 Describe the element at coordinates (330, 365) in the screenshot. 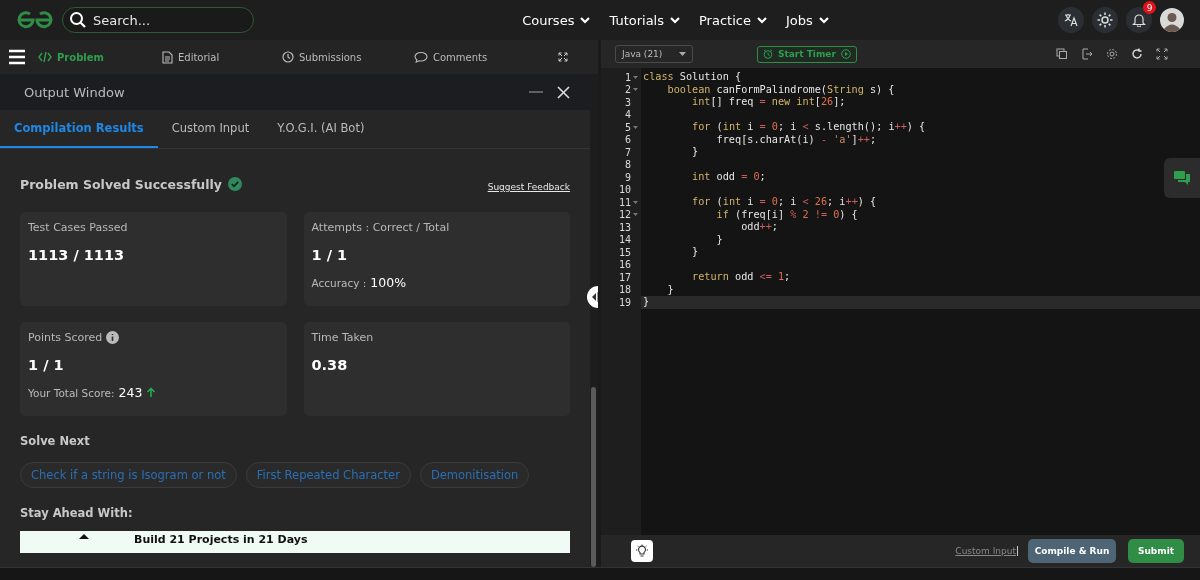

I see `stat-value: 0.38` at that location.